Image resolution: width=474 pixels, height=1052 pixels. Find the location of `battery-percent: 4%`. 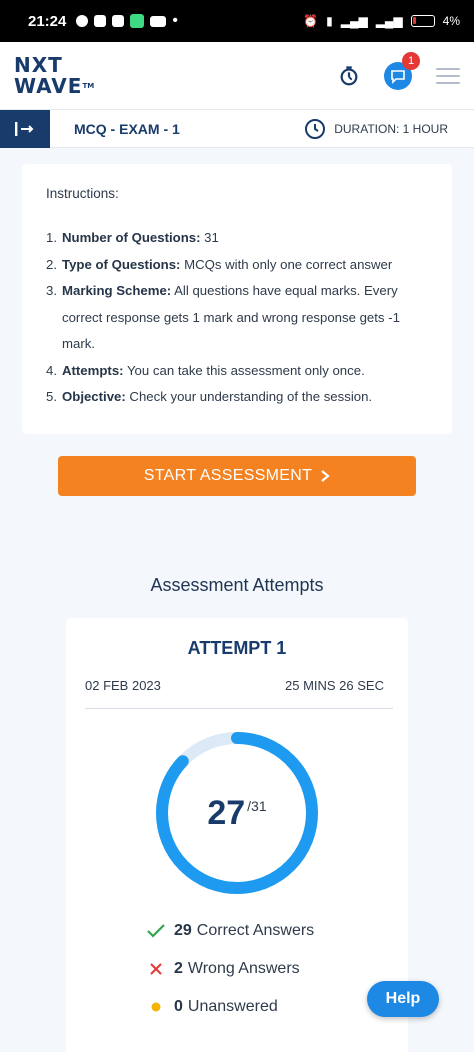

battery-percent: 4% is located at coordinates (451, 21).